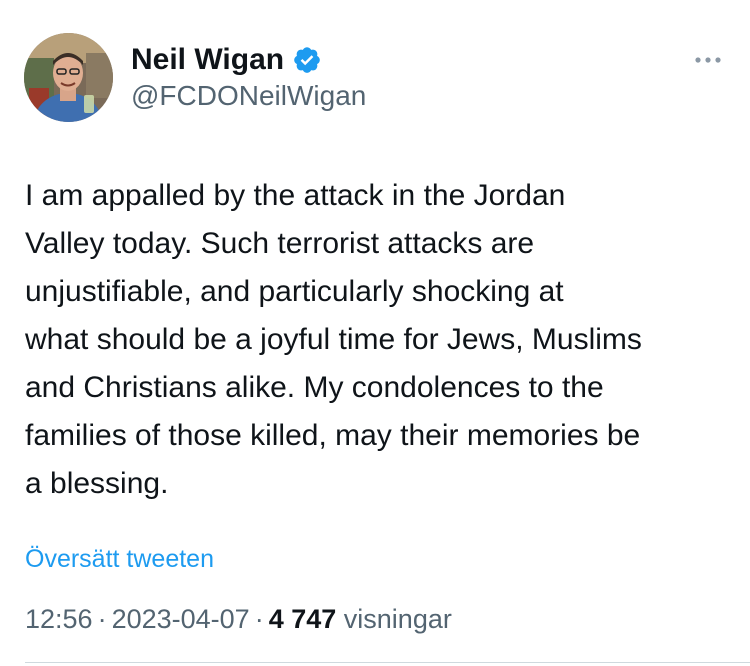 The height and width of the screenshot is (666, 750). I want to click on translate-tweet-link: Översätt tweeten, so click(119, 559).